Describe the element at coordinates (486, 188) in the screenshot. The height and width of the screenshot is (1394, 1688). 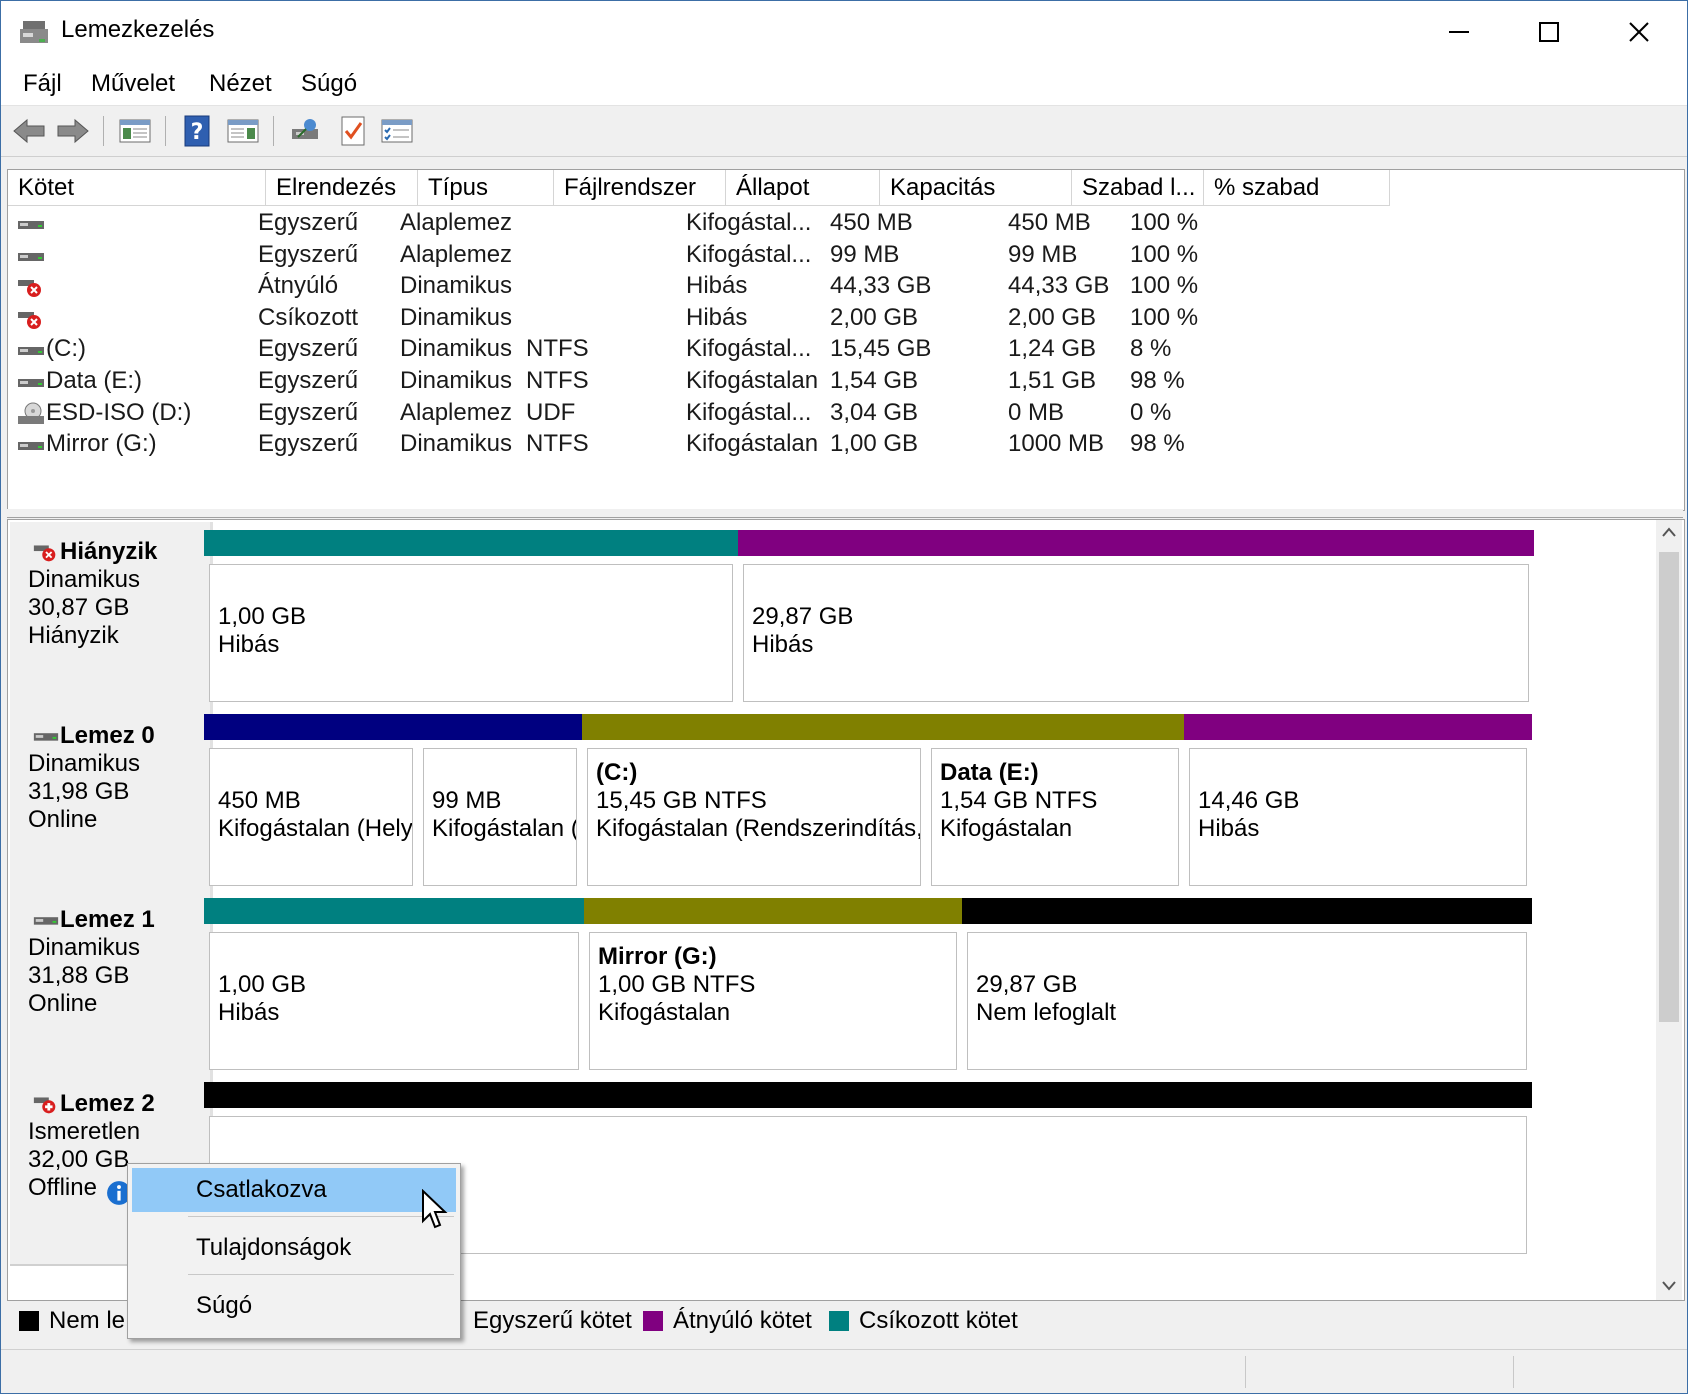
I see `column-header-type: Típus` at that location.